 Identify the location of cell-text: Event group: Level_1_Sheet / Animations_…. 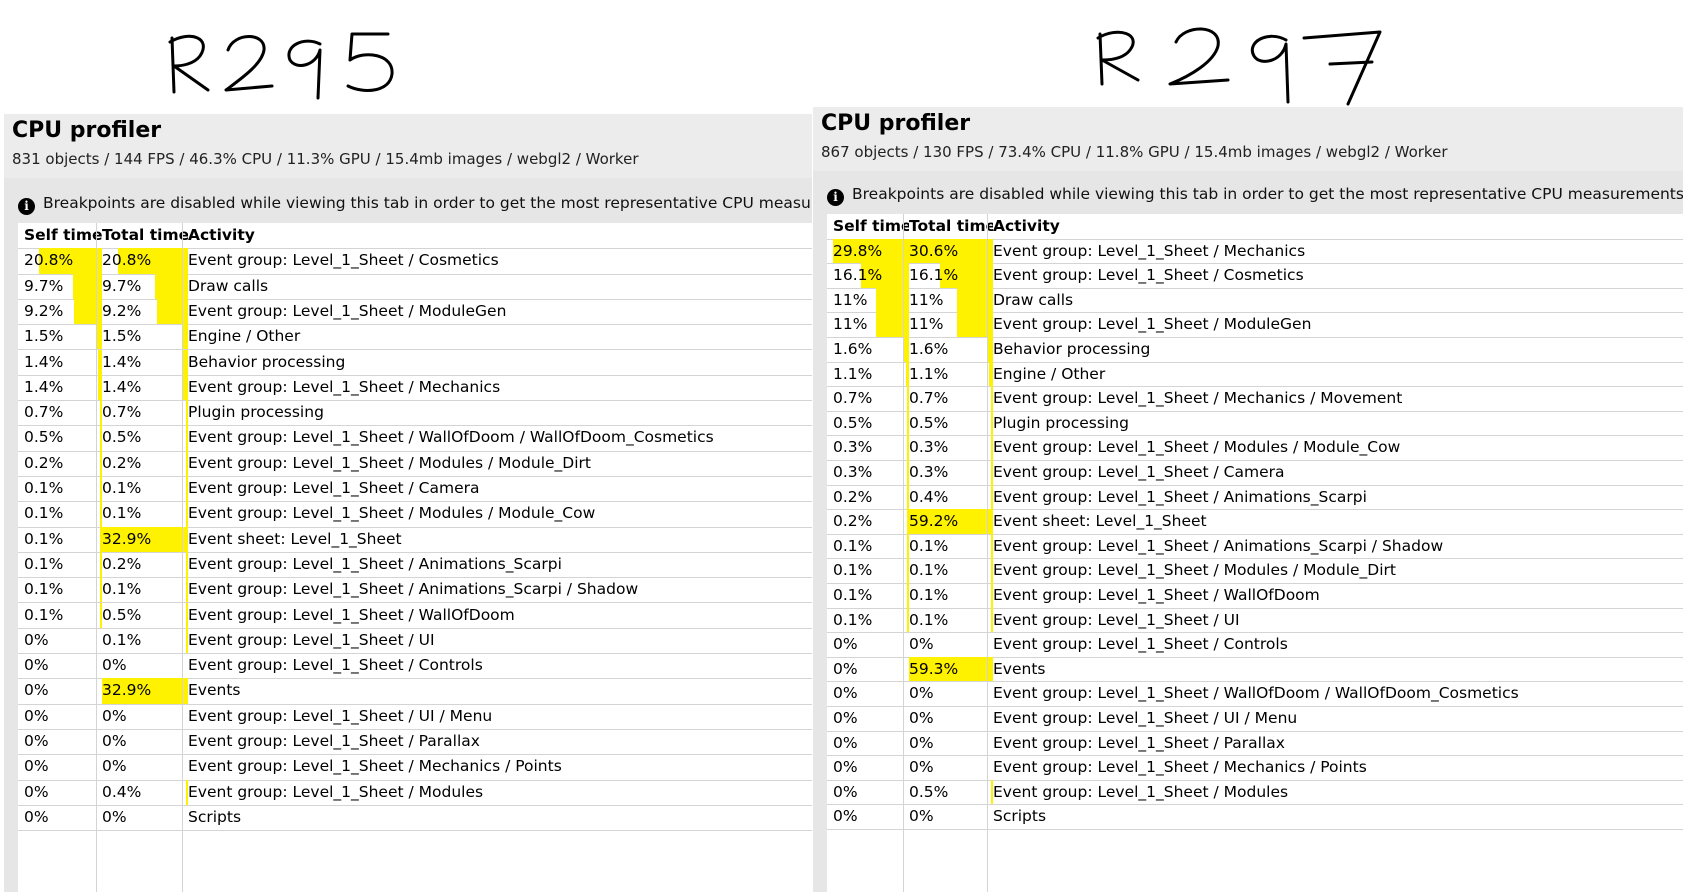
(1180, 496).